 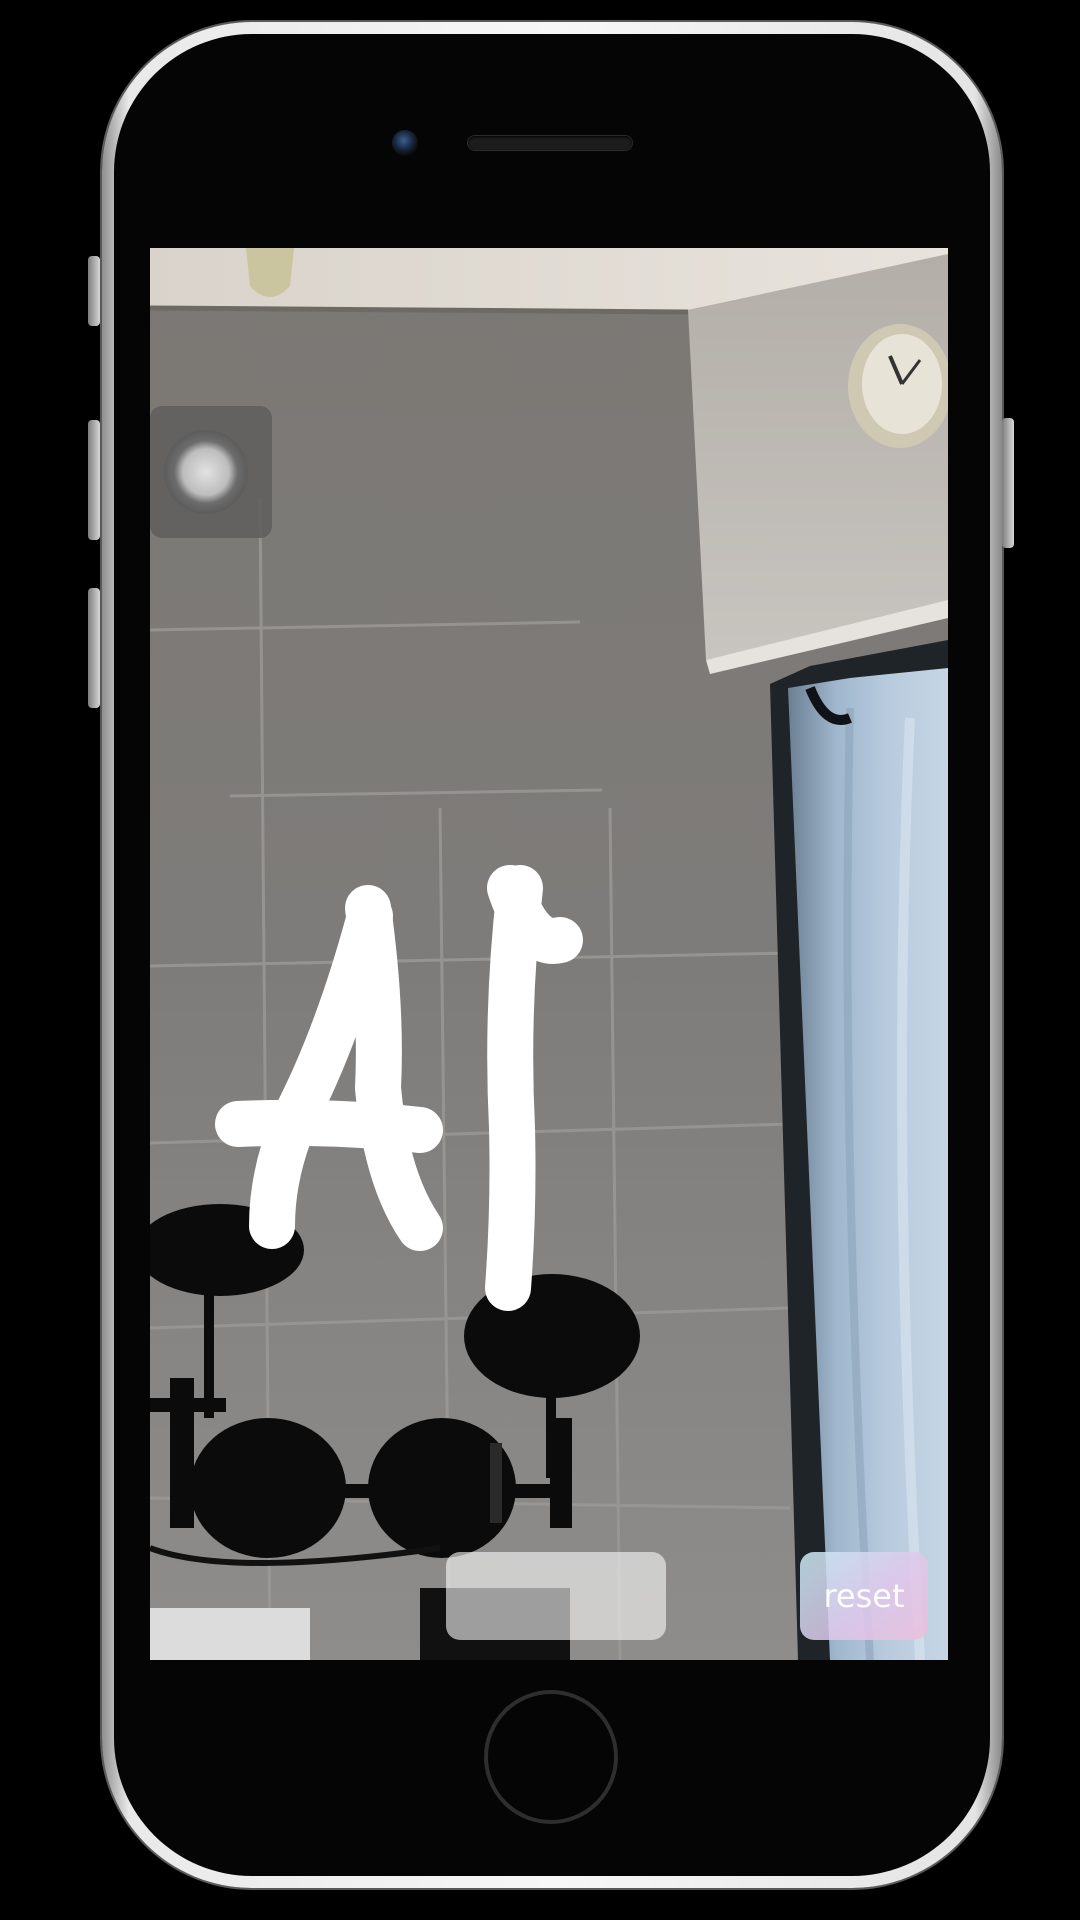 I want to click on mute-switch, so click(x=94, y=291).